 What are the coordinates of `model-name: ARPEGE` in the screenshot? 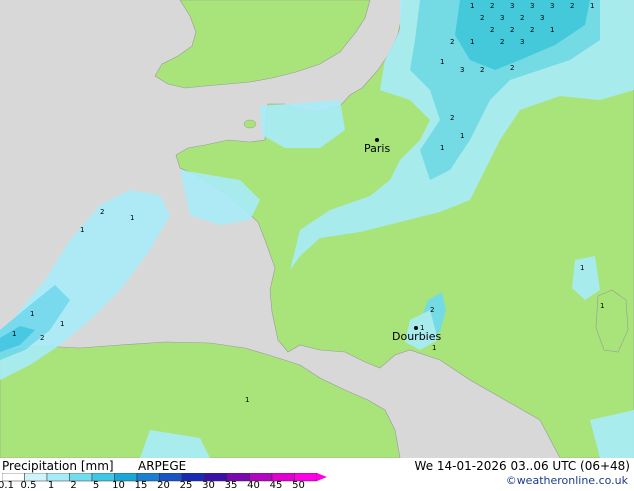 It's located at (162, 466).